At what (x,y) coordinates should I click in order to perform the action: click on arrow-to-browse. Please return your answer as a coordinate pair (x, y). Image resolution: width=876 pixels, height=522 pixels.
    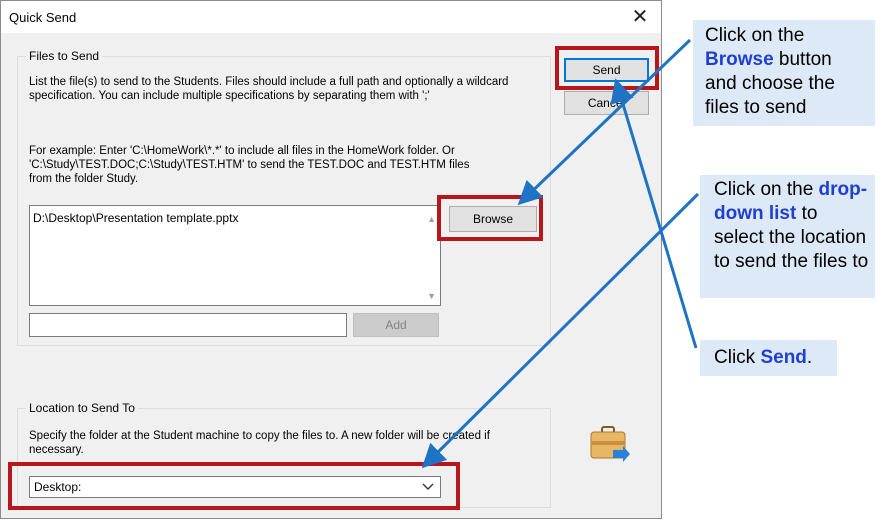
    Looking at the image, I should click on (604, 122).